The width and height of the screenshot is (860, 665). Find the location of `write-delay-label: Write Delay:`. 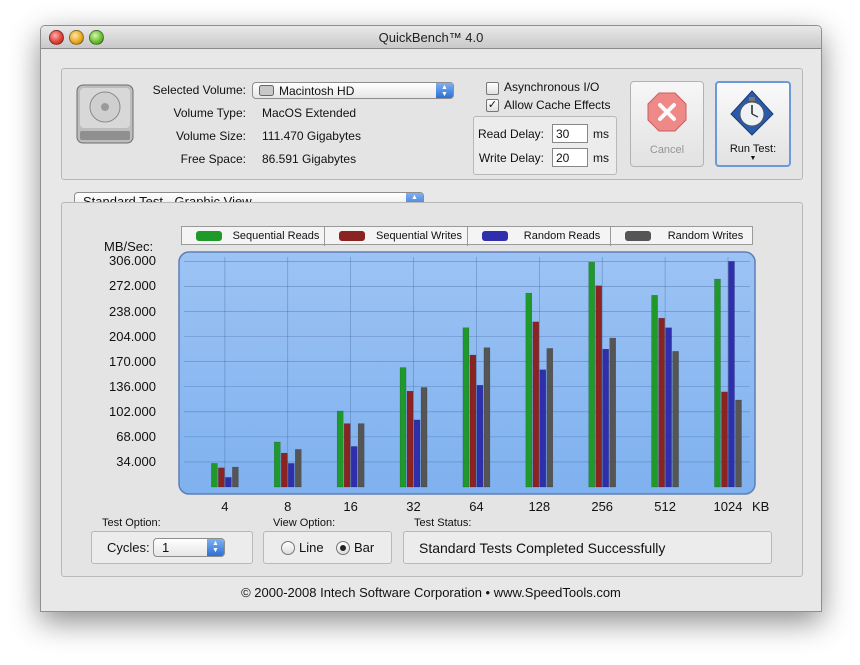

write-delay-label: Write Delay: is located at coordinates (511, 158).